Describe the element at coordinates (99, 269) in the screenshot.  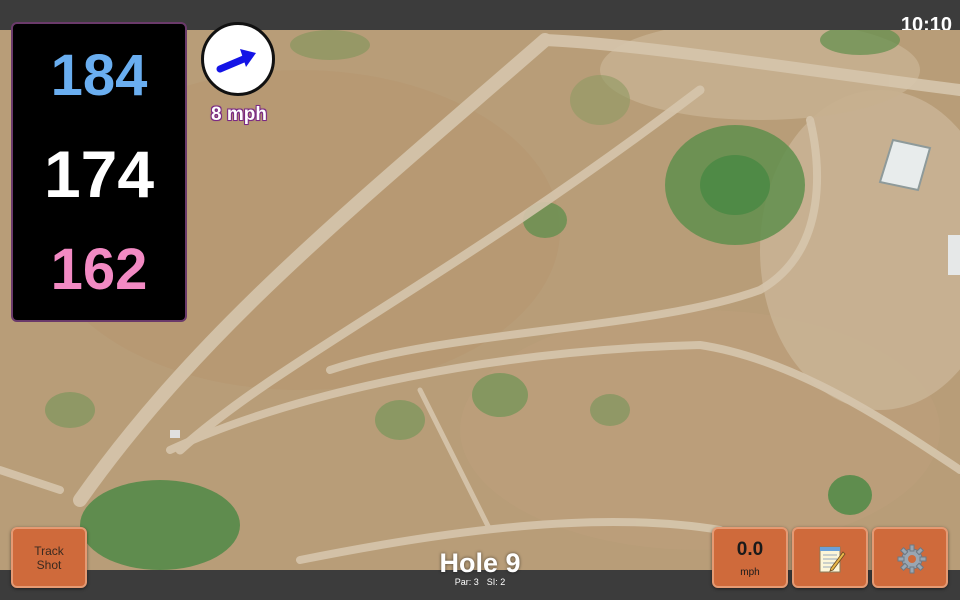
I see `front-distance: 162` at that location.